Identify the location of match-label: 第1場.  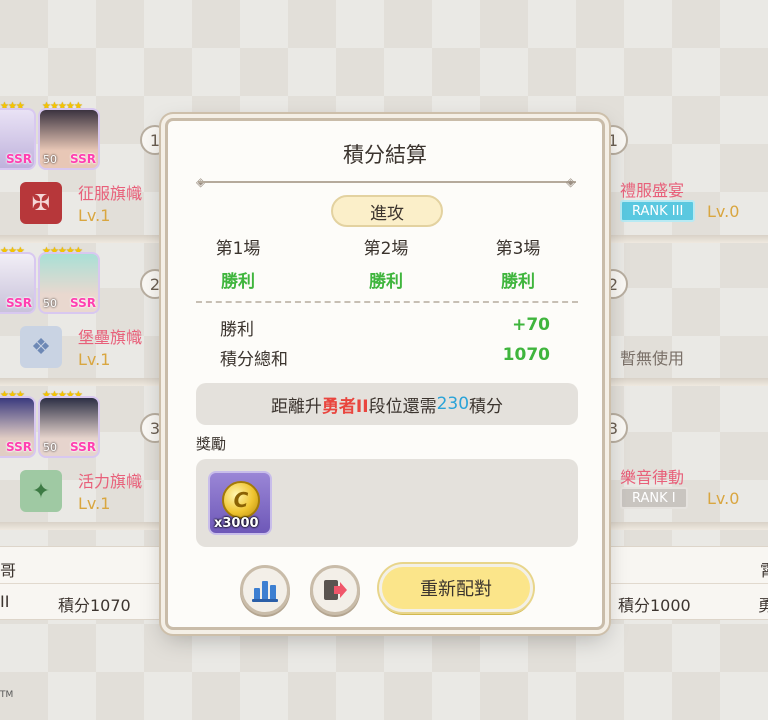
(238, 249).